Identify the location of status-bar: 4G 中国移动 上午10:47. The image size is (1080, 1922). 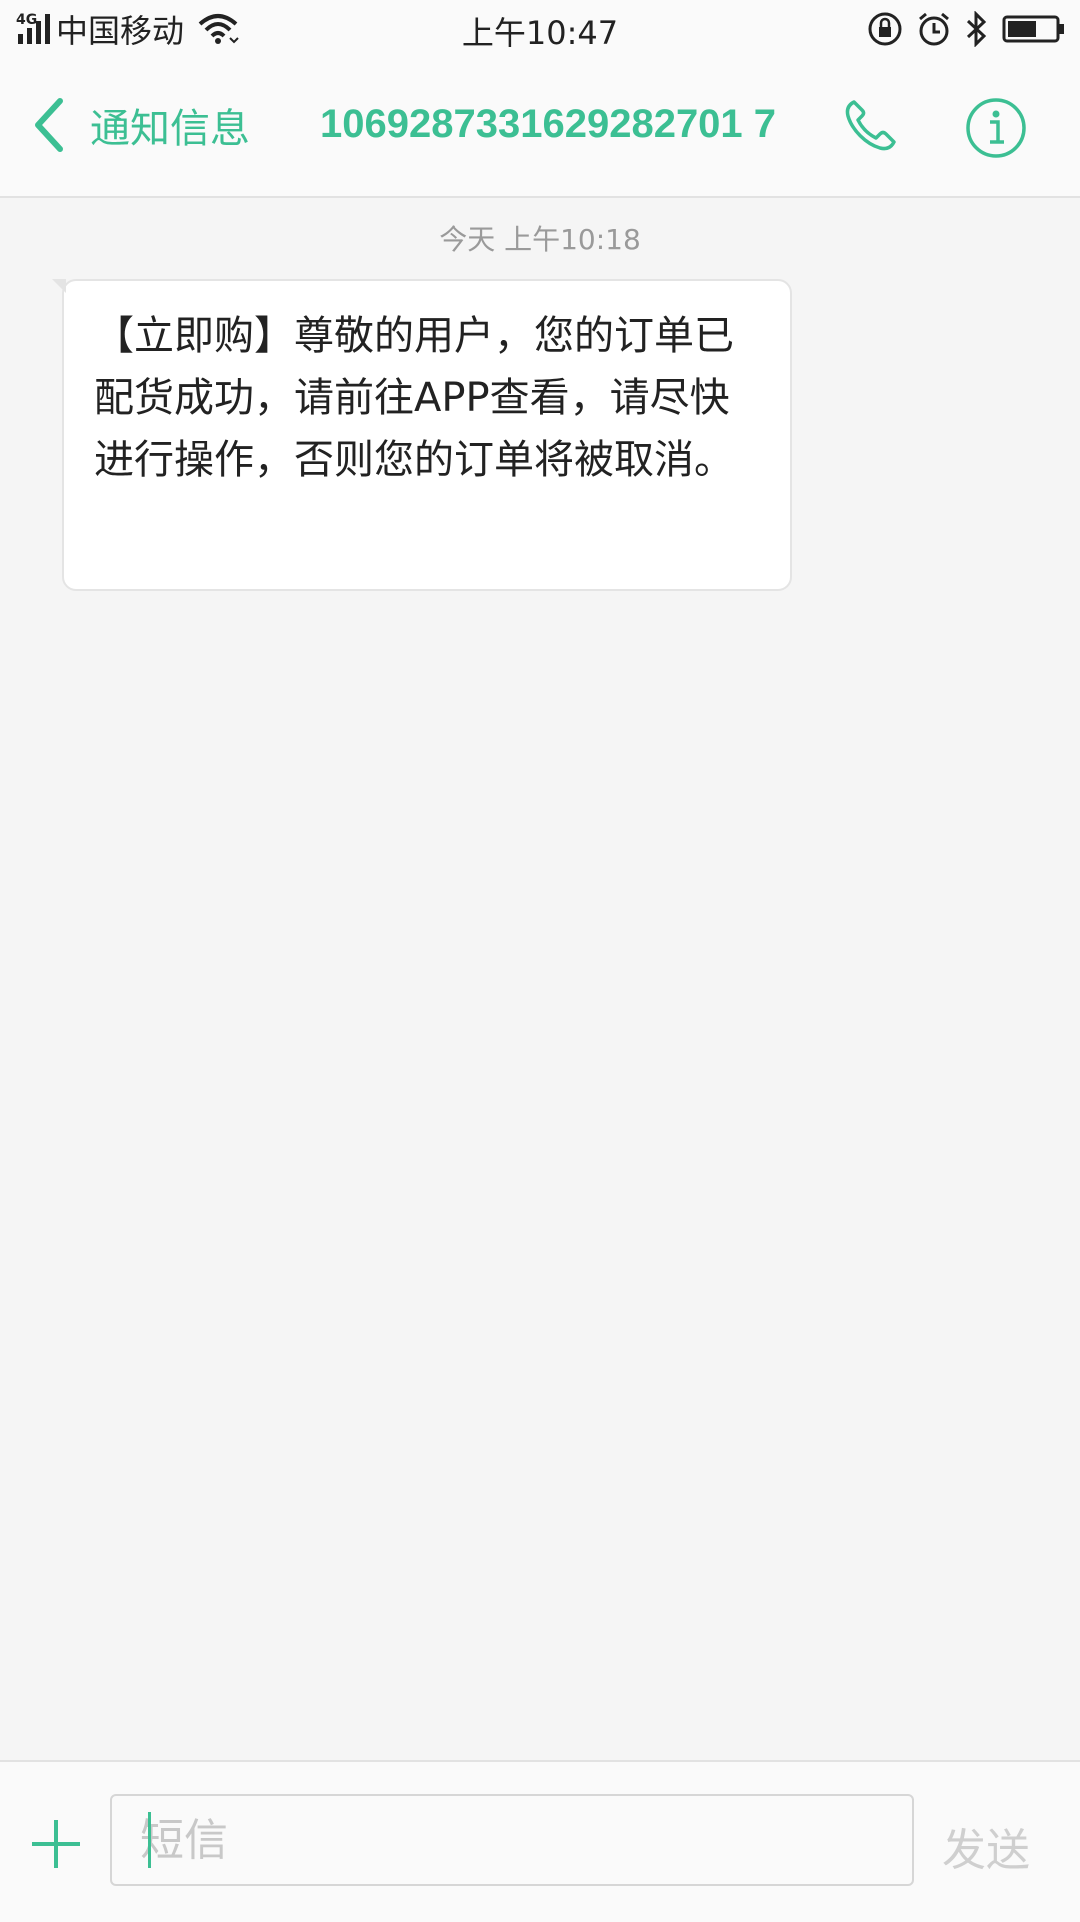
(540, 30).